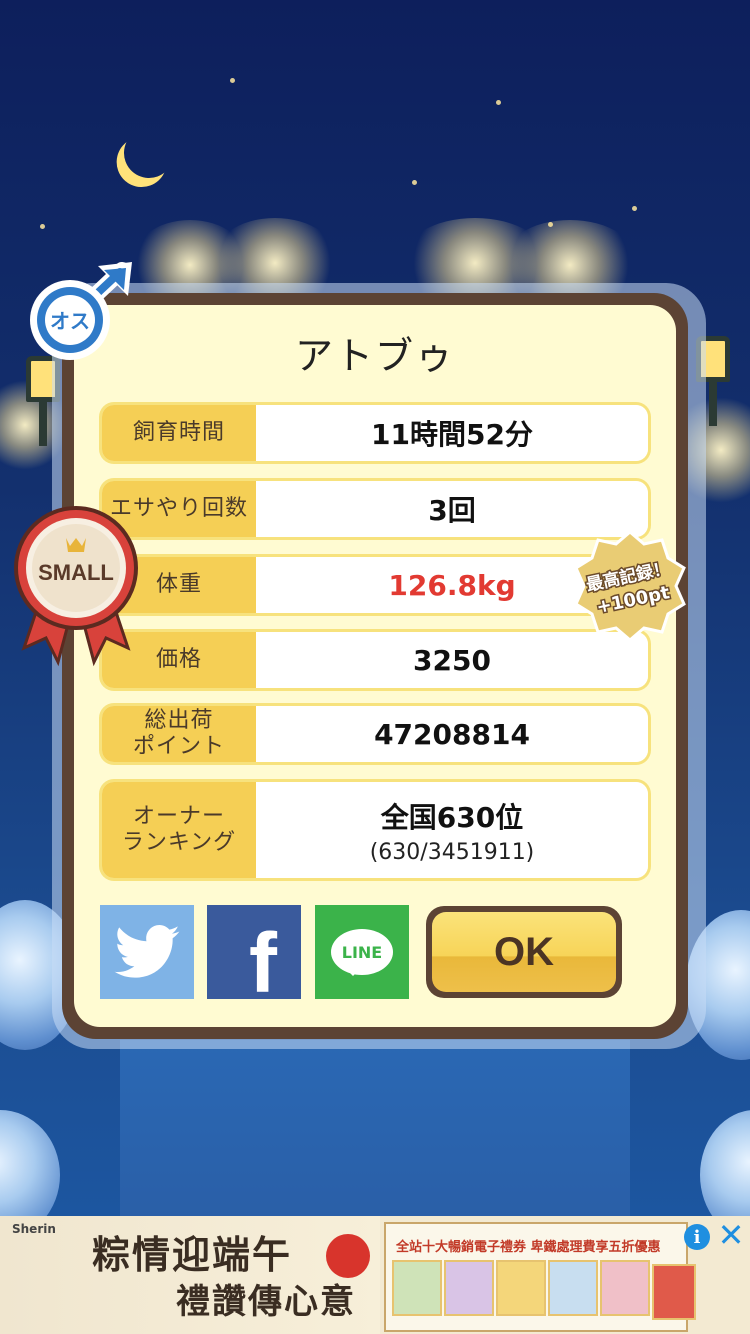 This screenshot has width=750, height=1334. I want to click on gender-label: オス, so click(70, 321).